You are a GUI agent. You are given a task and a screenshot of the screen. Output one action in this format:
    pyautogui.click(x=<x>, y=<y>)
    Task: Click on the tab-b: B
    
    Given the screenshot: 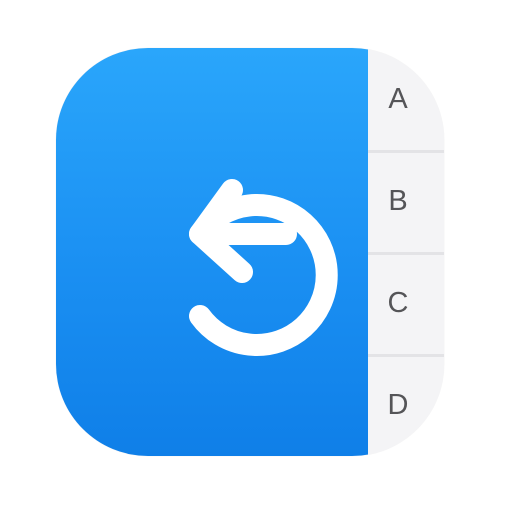 What is the action you would take?
    pyautogui.click(x=406, y=201)
    